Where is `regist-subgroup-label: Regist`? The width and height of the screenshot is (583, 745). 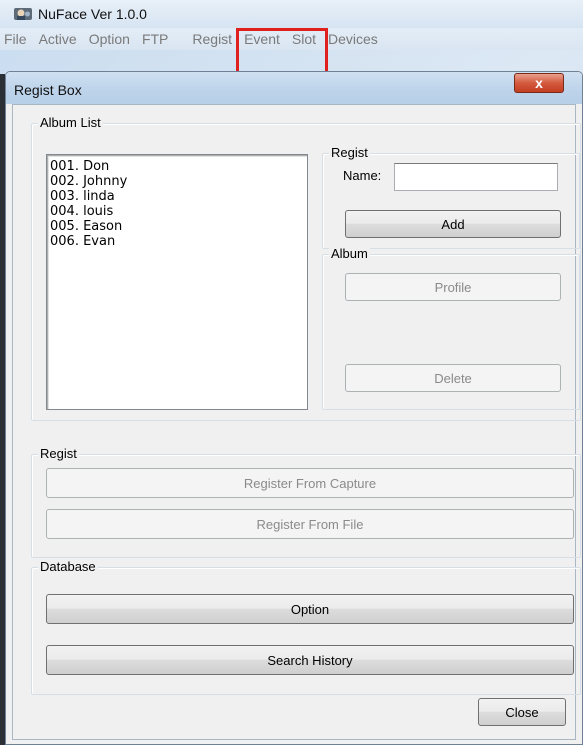
regist-subgroup-label: Regist is located at coordinates (349, 152).